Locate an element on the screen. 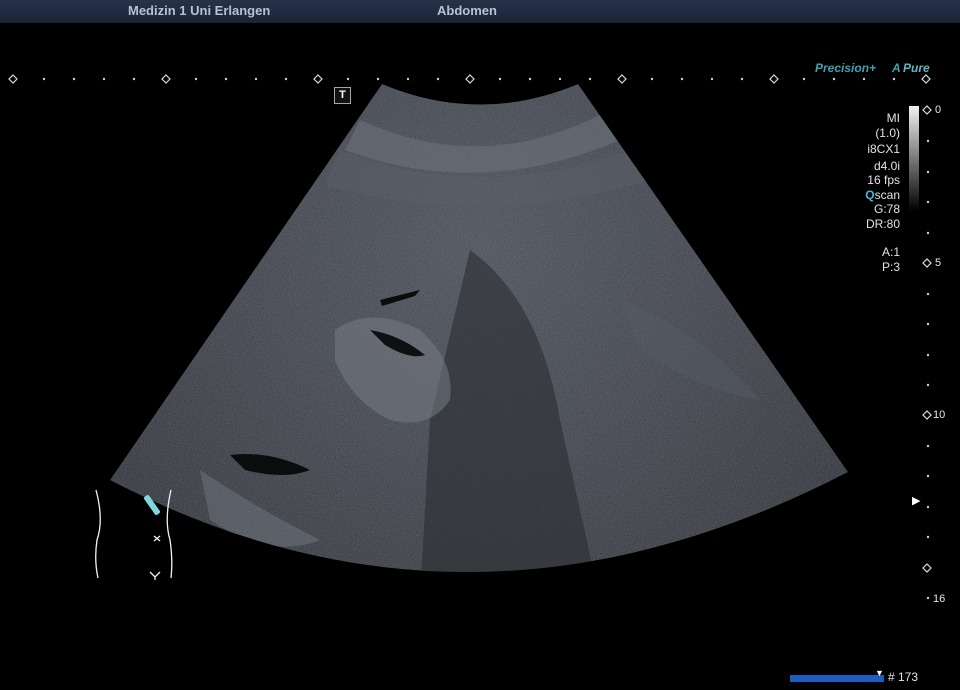  precision-brand: Precision+ is located at coordinates (846, 68).